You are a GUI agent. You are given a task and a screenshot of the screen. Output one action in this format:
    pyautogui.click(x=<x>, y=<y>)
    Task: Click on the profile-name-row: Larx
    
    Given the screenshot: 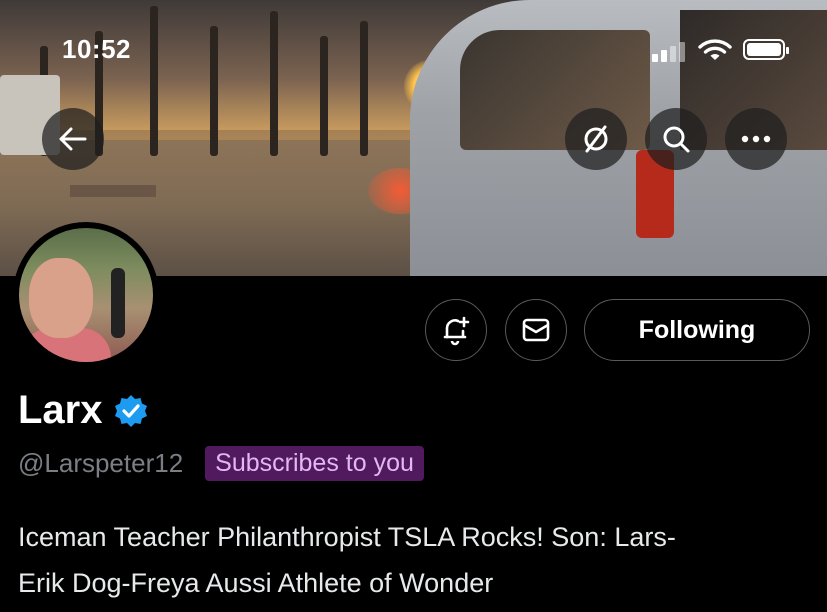 What is the action you would take?
    pyautogui.click(x=83, y=410)
    